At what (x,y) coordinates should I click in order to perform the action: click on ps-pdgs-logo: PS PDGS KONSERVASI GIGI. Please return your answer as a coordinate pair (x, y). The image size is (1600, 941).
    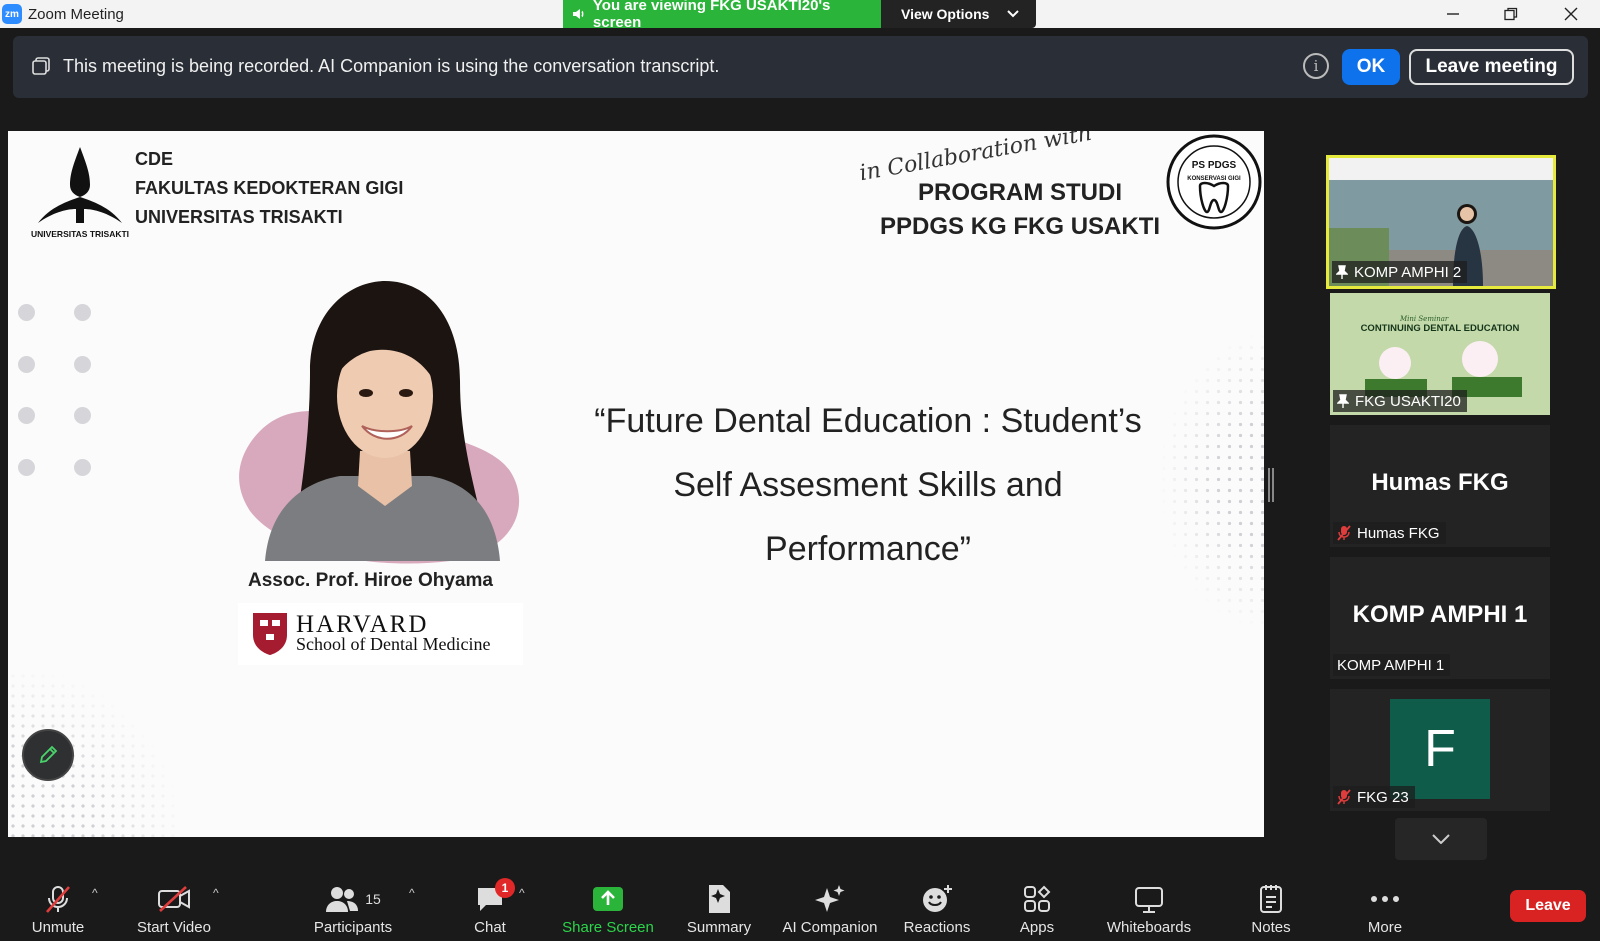
    Looking at the image, I should click on (1214, 182).